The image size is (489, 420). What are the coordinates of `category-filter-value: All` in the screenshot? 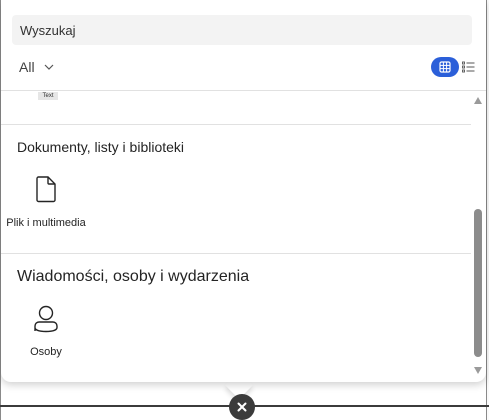 It's located at (27, 67).